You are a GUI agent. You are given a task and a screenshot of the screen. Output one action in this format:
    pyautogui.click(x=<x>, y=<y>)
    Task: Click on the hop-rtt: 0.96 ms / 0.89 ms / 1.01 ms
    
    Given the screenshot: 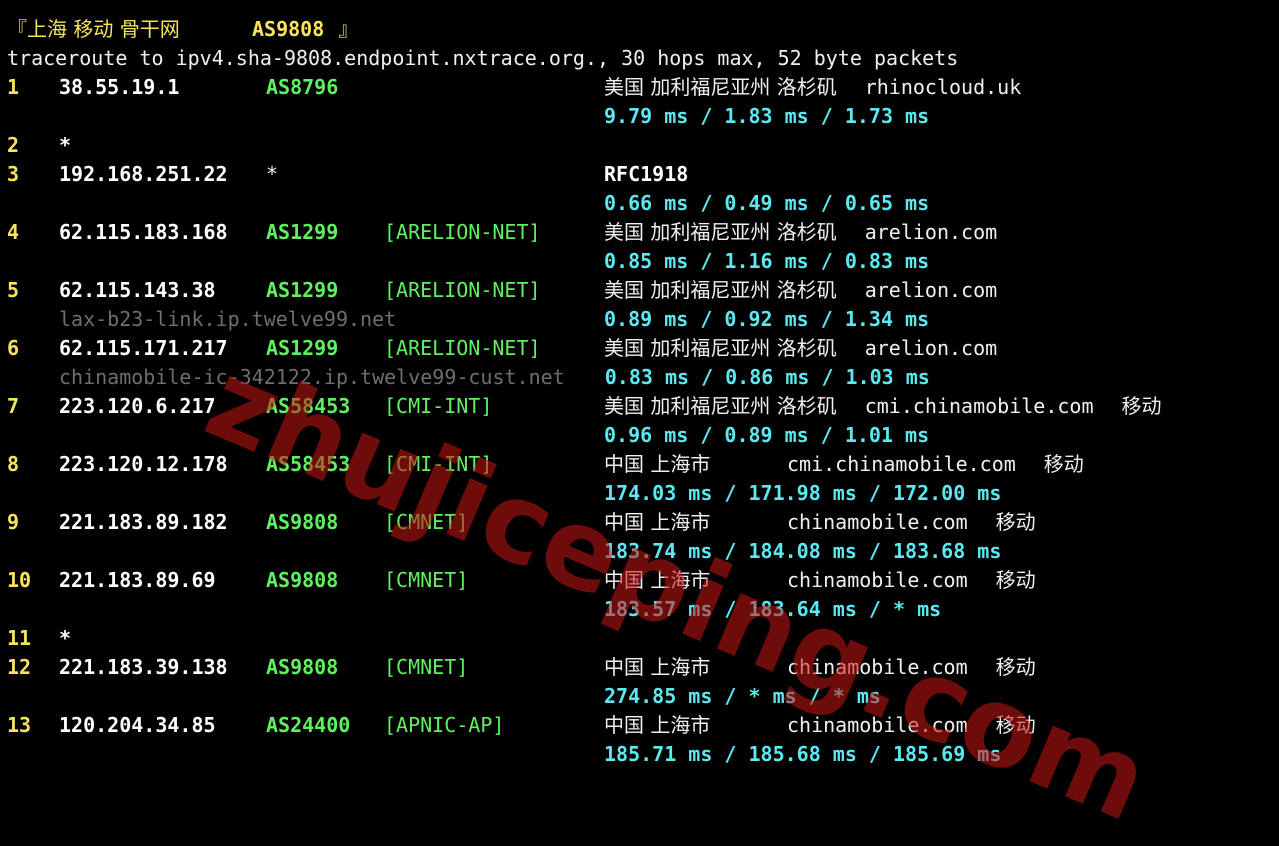 What is the action you would take?
    pyautogui.click(x=767, y=435)
    